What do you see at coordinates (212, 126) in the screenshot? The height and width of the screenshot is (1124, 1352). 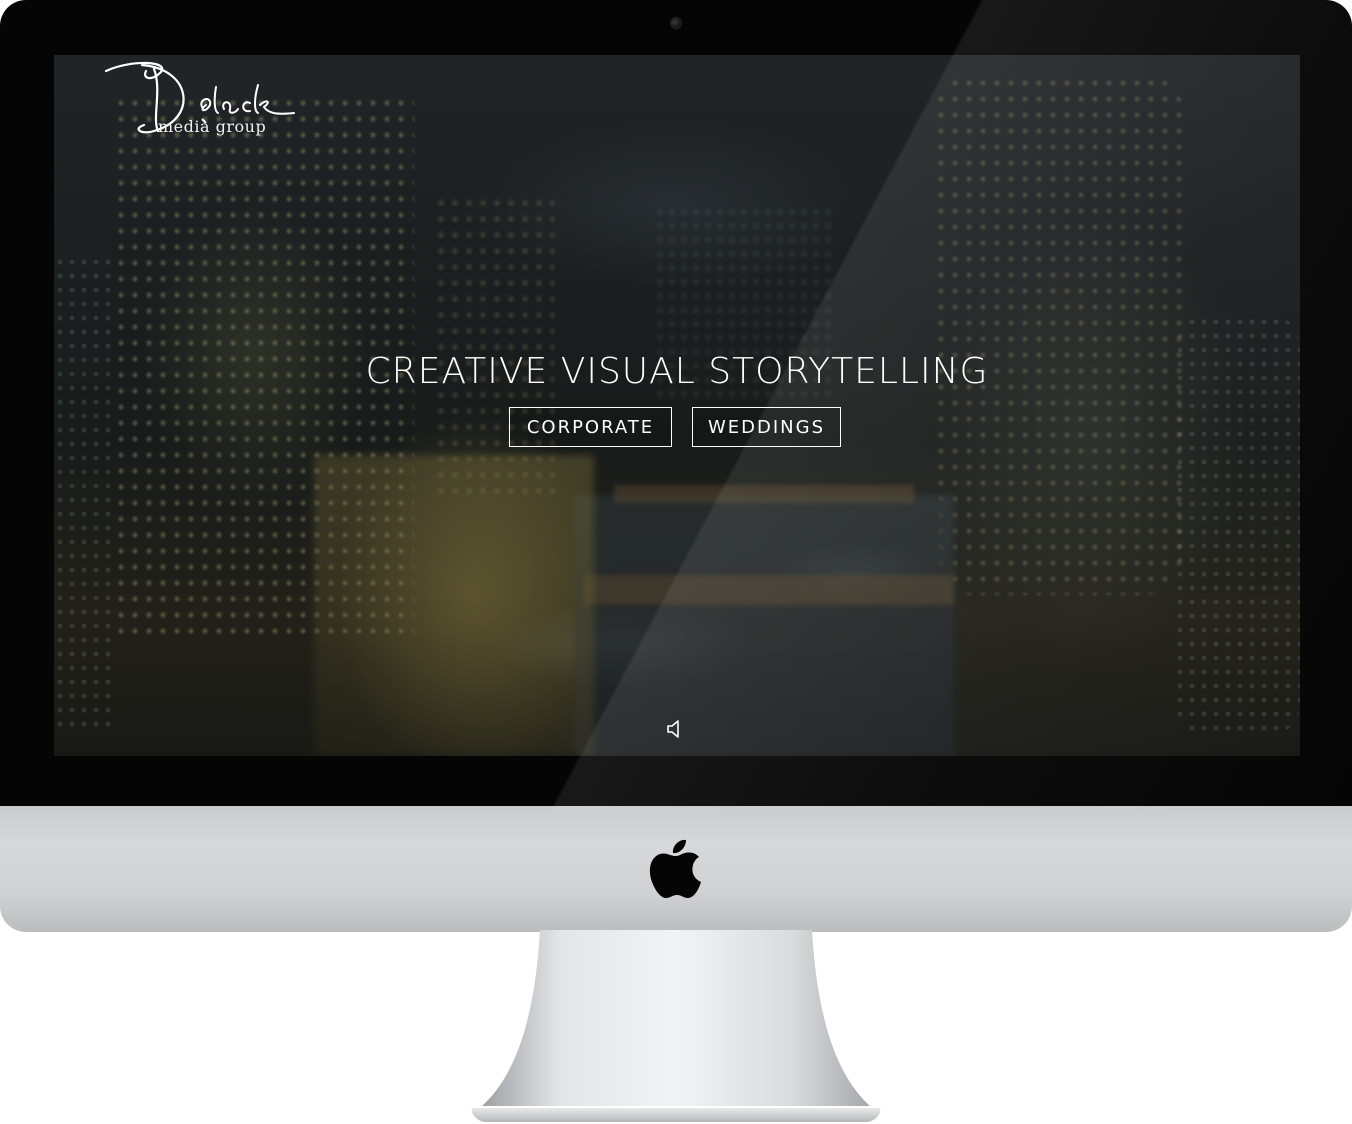 I see `logo-subtitle: media group` at bounding box center [212, 126].